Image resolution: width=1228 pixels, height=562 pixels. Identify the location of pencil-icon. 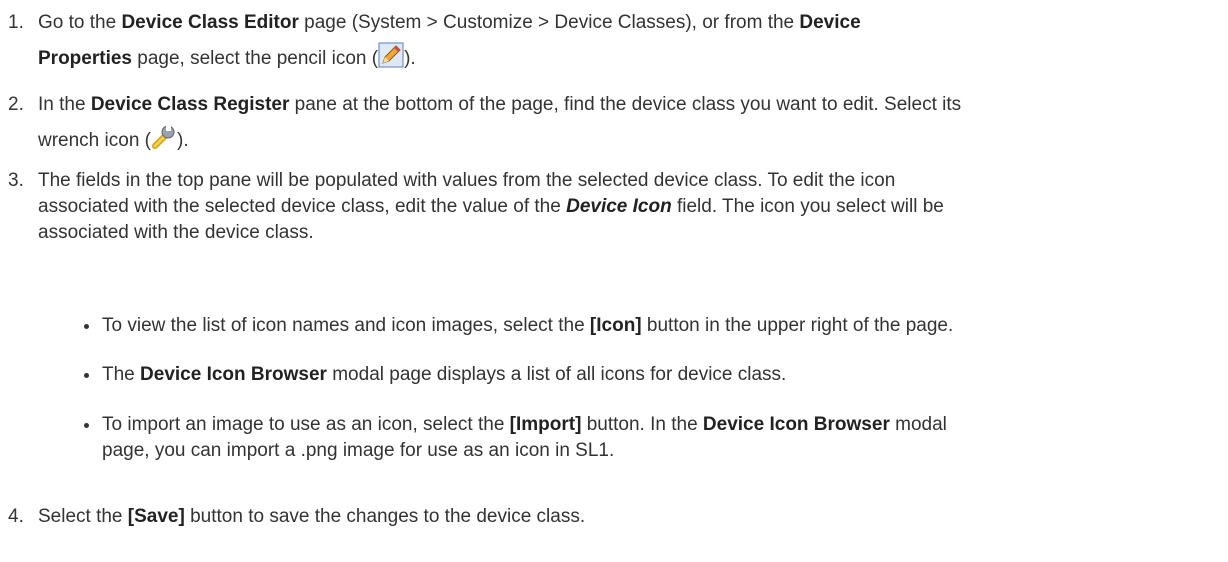
(391, 55).